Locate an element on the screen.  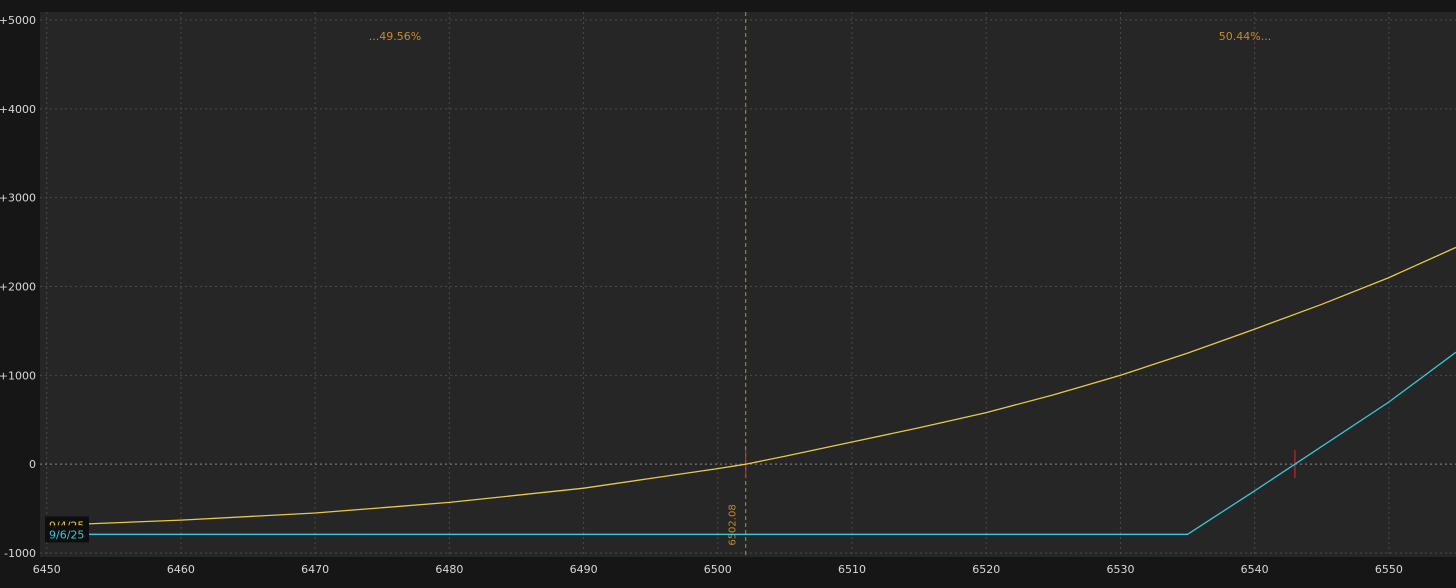
price-marker-label: 6502.08 is located at coordinates (733, 524).